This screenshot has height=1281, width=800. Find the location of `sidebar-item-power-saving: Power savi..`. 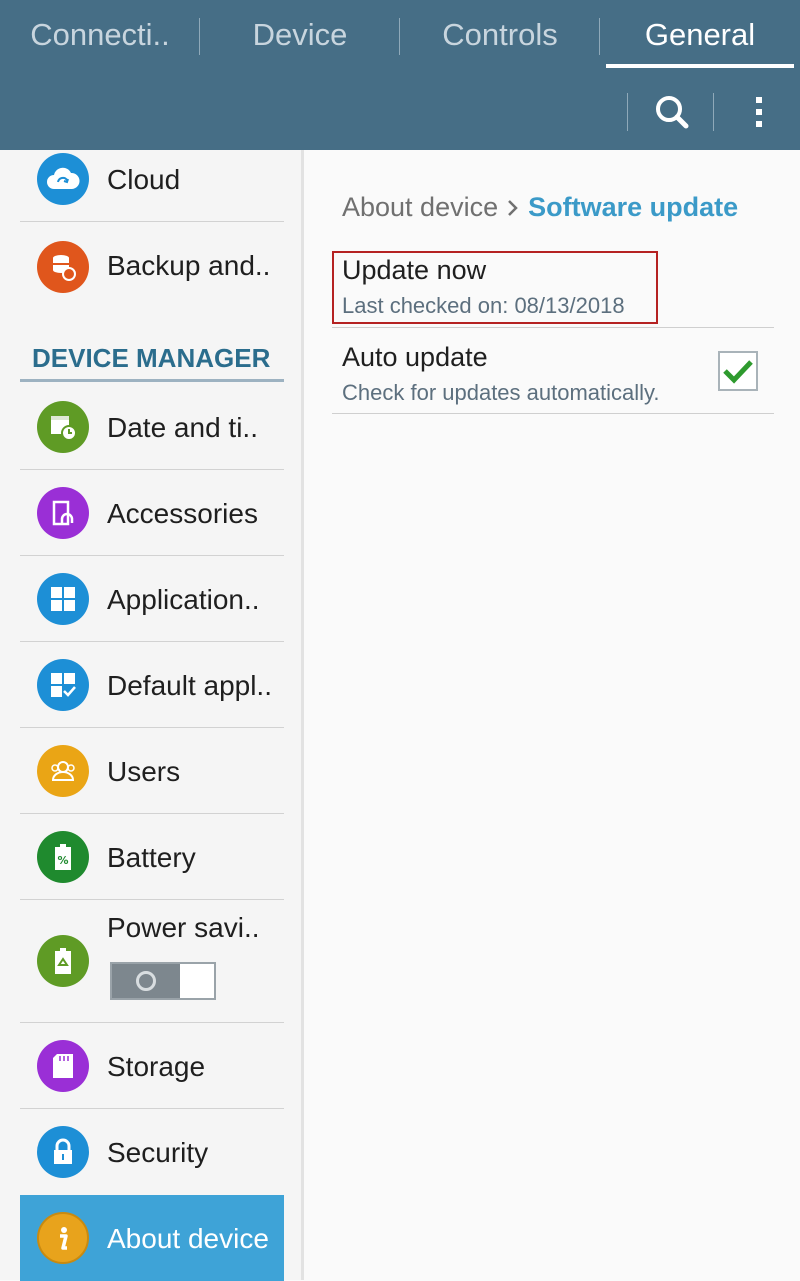

sidebar-item-power-saving: Power savi.. is located at coordinates (152, 961).